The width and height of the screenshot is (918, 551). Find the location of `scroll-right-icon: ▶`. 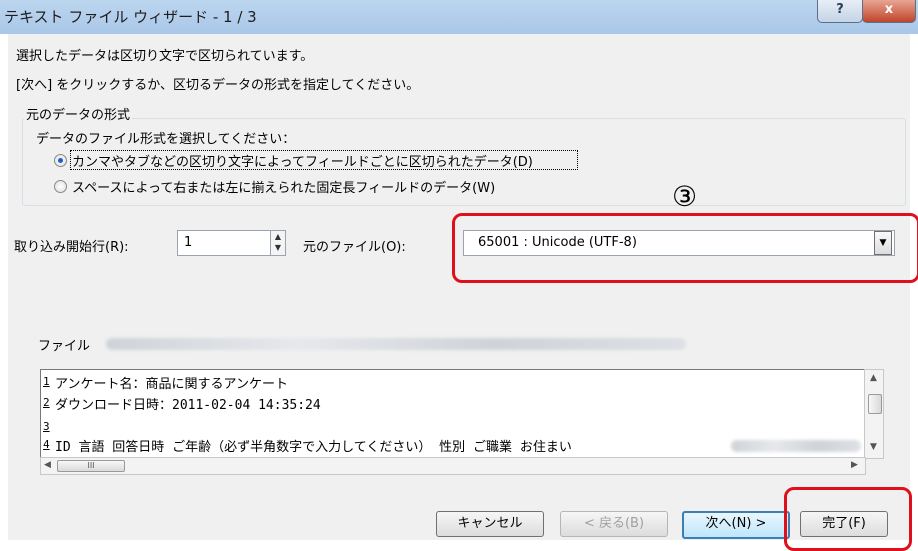

scroll-right-icon: ▶ is located at coordinates (854, 465).